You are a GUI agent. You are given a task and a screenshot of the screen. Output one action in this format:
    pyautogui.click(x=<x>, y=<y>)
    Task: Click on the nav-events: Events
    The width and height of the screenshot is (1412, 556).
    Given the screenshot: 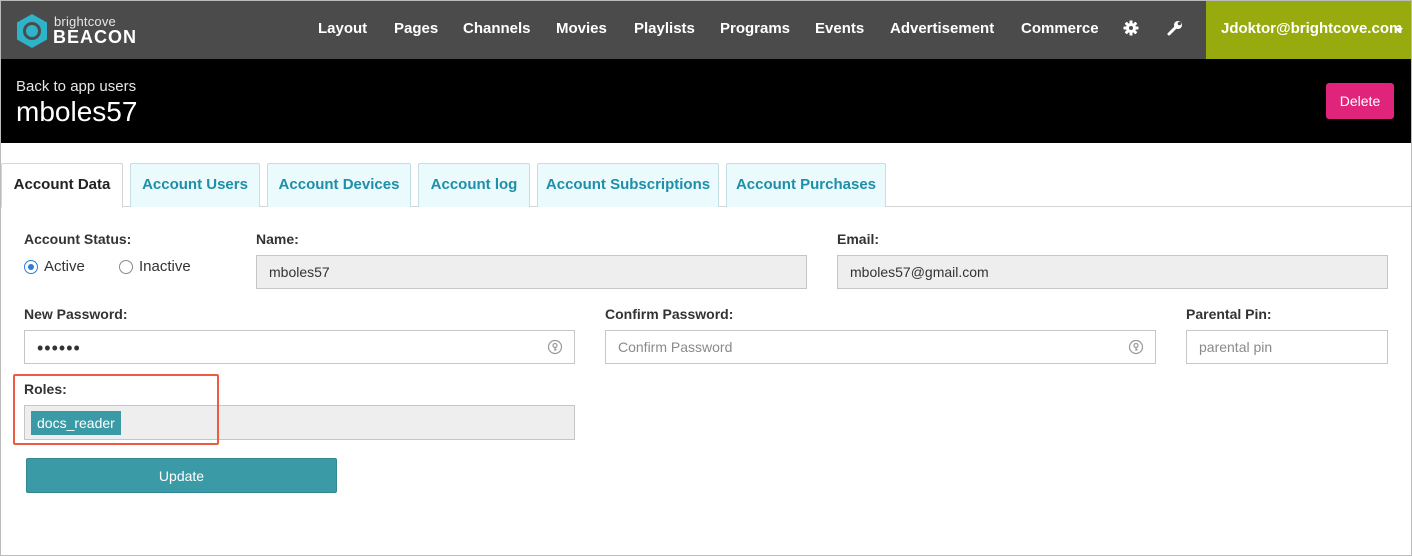 What is the action you would take?
    pyautogui.click(x=839, y=28)
    